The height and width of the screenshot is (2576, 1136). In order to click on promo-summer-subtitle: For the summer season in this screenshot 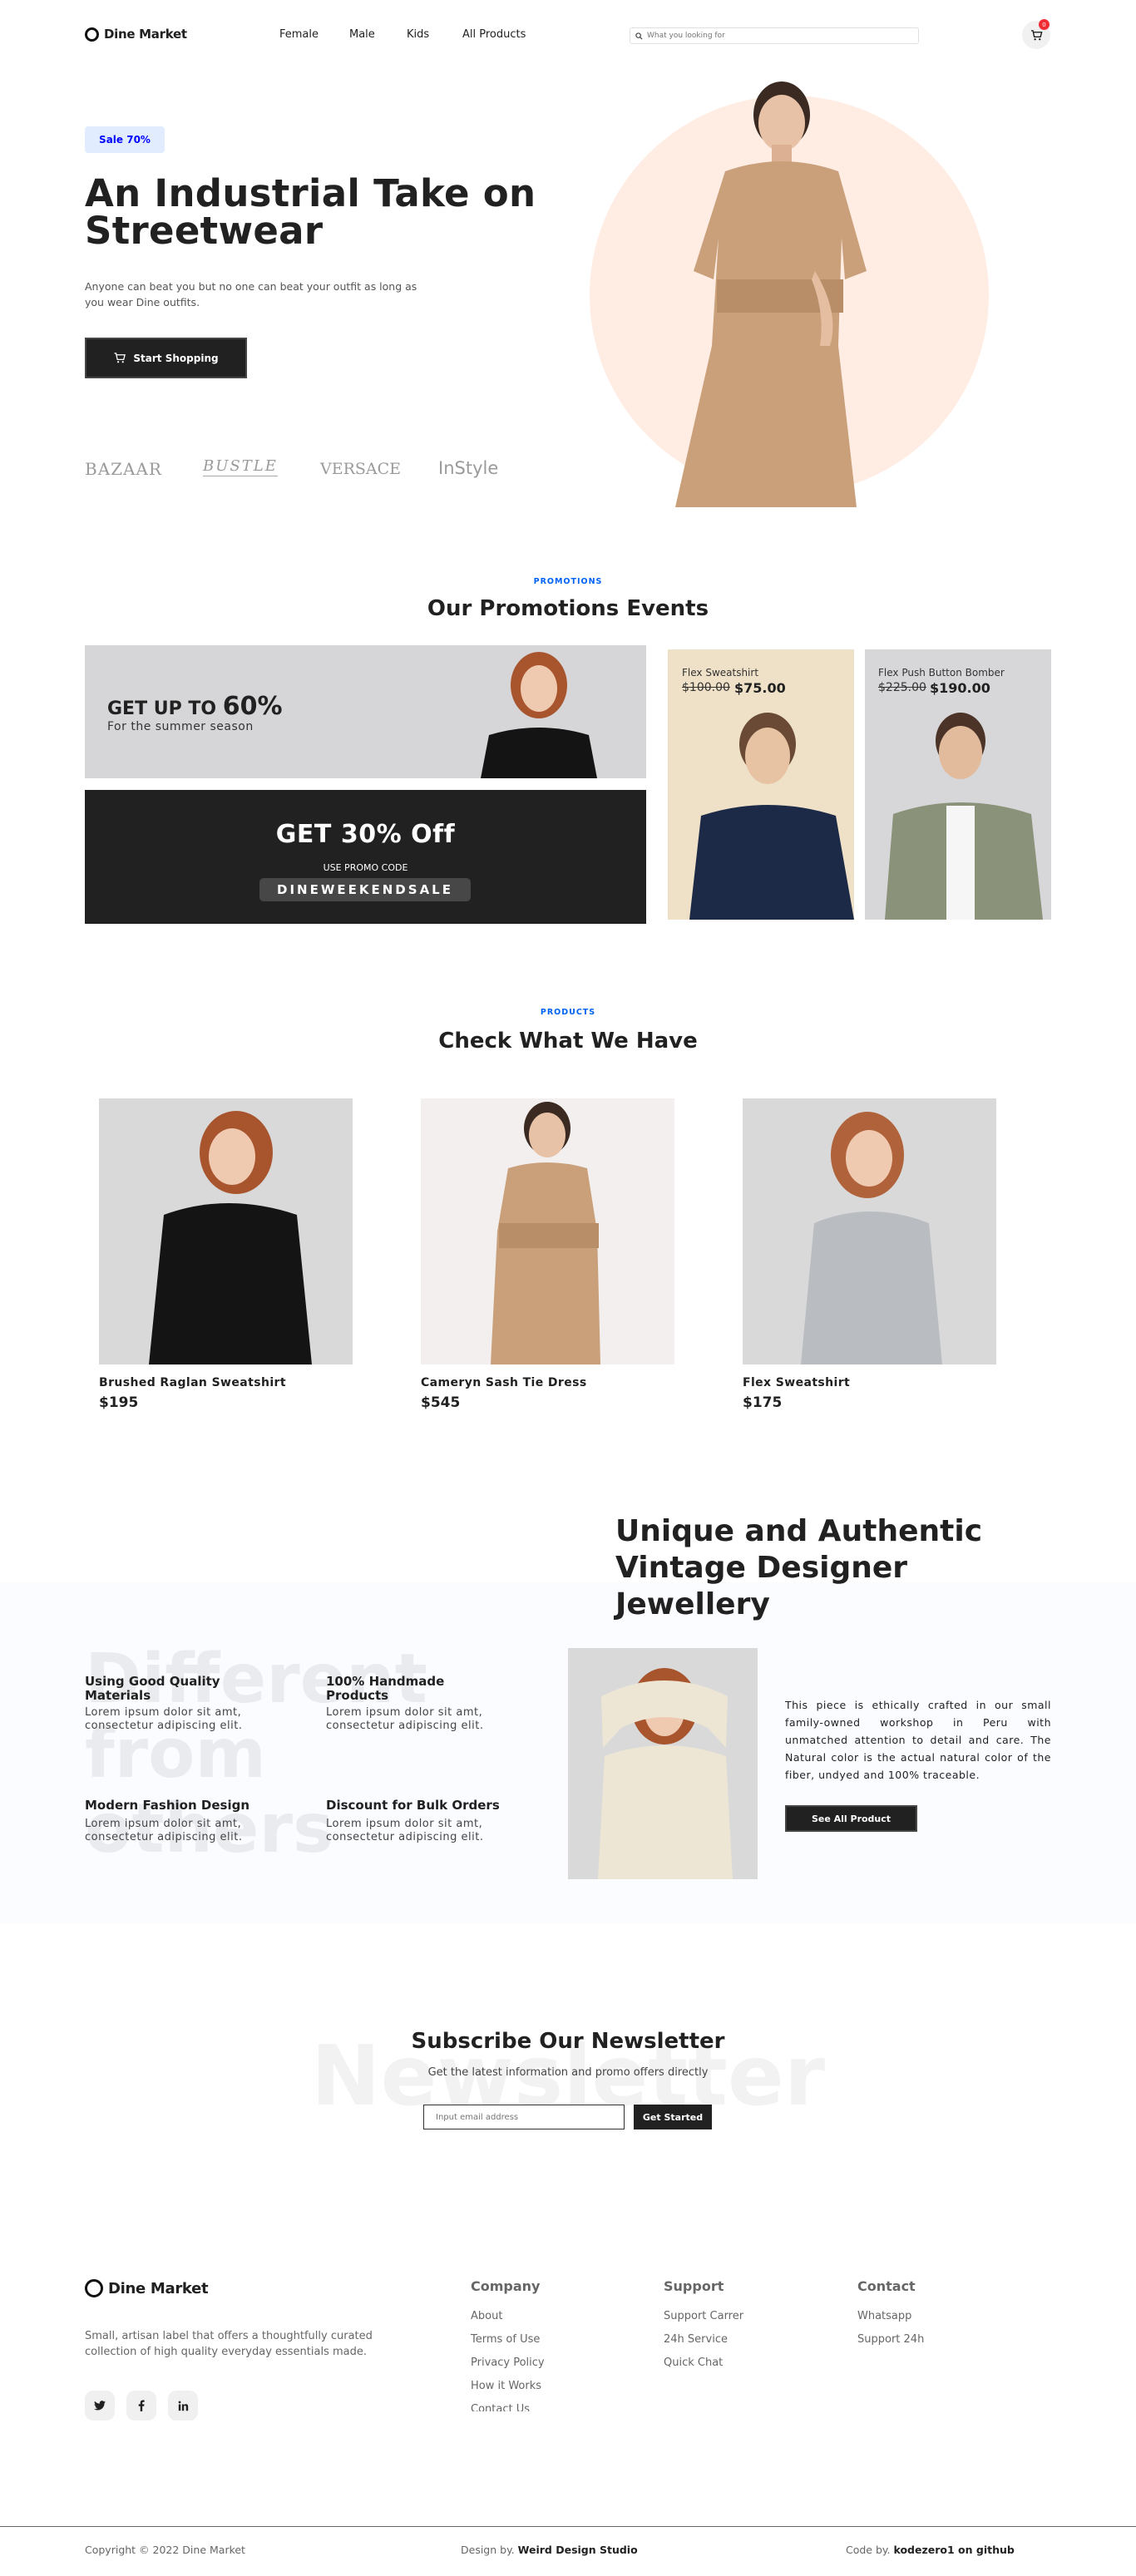, I will do `click(180, 726)`.